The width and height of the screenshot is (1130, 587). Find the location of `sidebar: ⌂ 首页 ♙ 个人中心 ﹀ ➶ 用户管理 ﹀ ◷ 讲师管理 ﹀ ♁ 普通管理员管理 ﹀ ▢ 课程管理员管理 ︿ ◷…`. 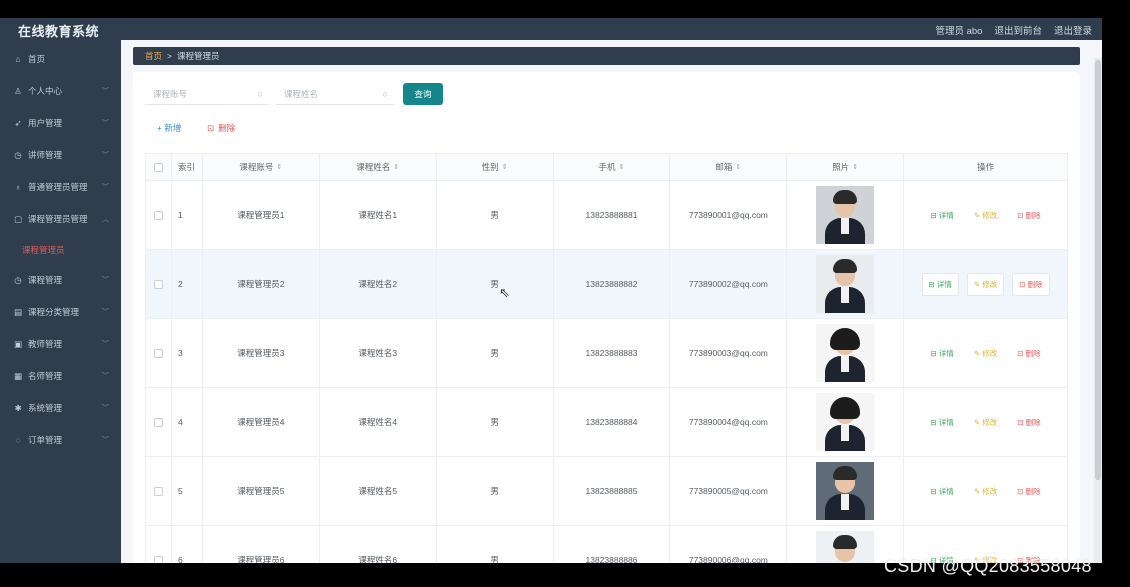

sidebar: ⌂ 首页 ♙ 个人中心 ﹀ ➶ 用户管理 ﹀ ◷ 讲师管理 ﹀ ♁ 普通管理员管理 ﹀ ▢ 课程管理员管理 ︿ ◷… is located at coordinates (60, 301).